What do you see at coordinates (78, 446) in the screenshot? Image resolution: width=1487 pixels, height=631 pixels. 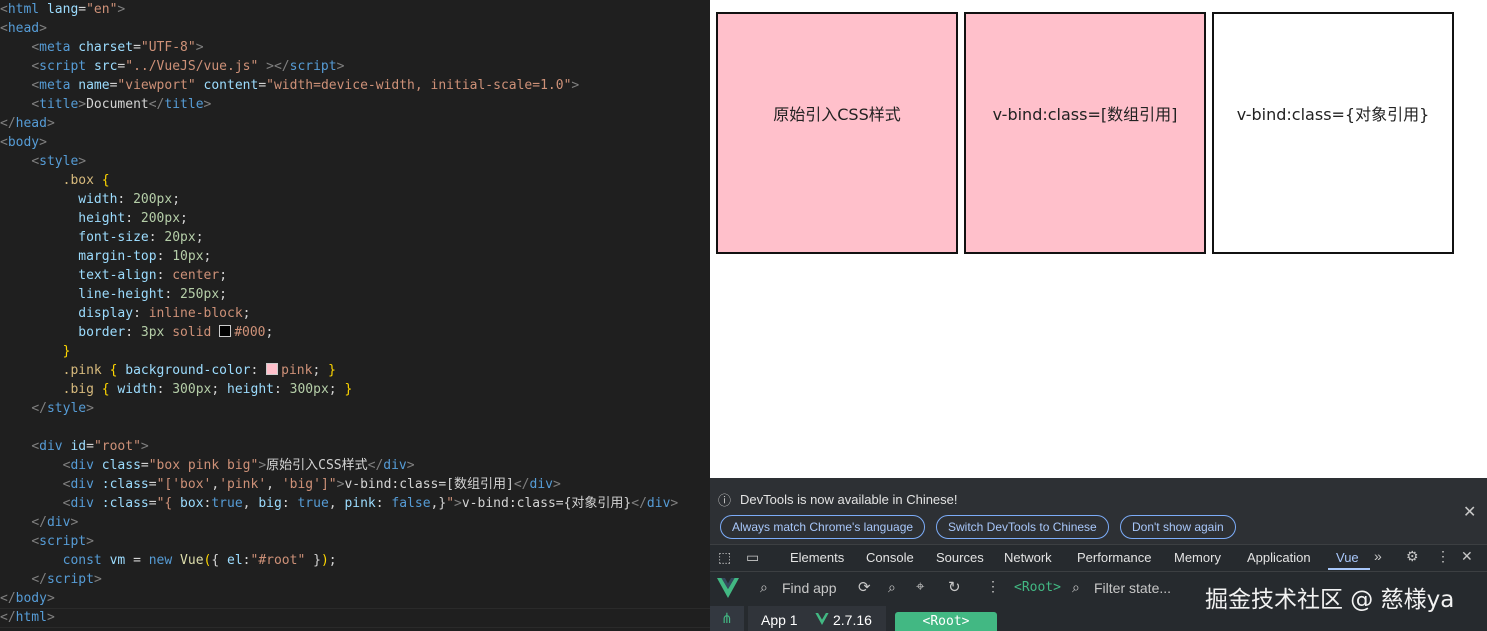 I see `code-token: id` at bounding box center [78, 446].